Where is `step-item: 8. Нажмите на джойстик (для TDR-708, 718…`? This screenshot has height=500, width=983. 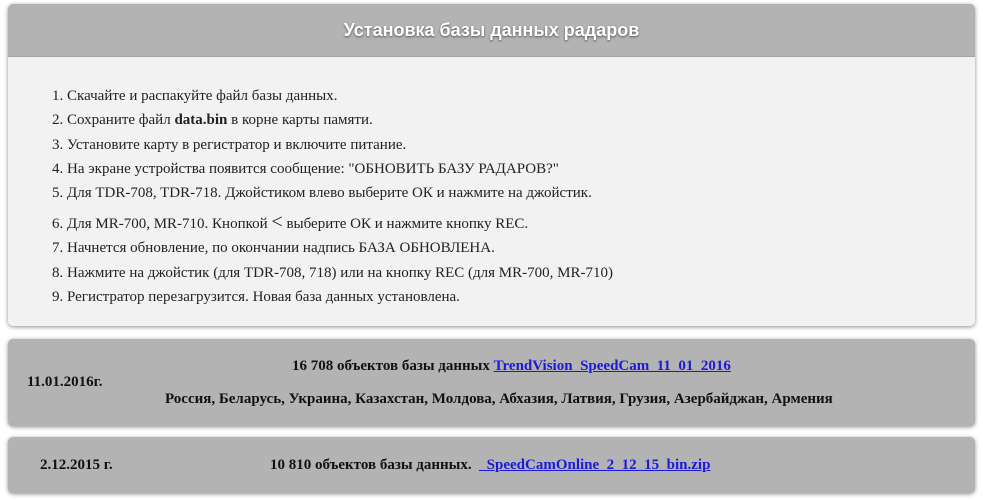
step-item: 8. Нажмите на джойстик (для TDR-708, 718… is located at coordinates (332, 273).